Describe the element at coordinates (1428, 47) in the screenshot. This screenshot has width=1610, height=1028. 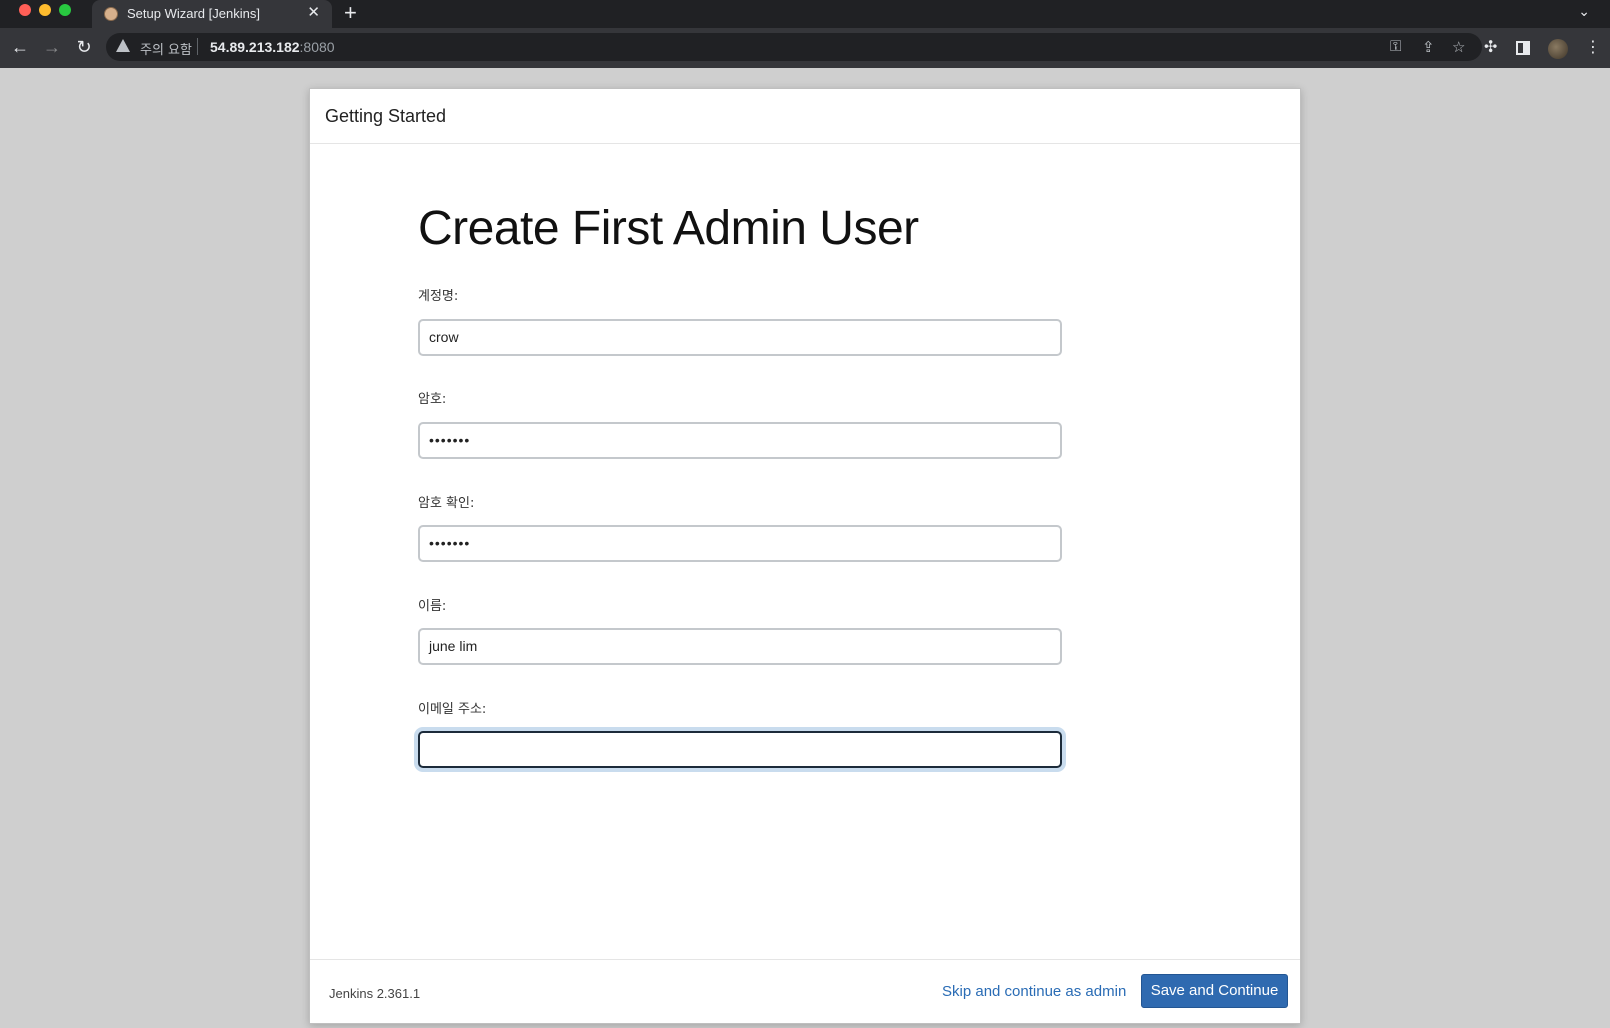
I see `share-icon: ⇪` at that location.